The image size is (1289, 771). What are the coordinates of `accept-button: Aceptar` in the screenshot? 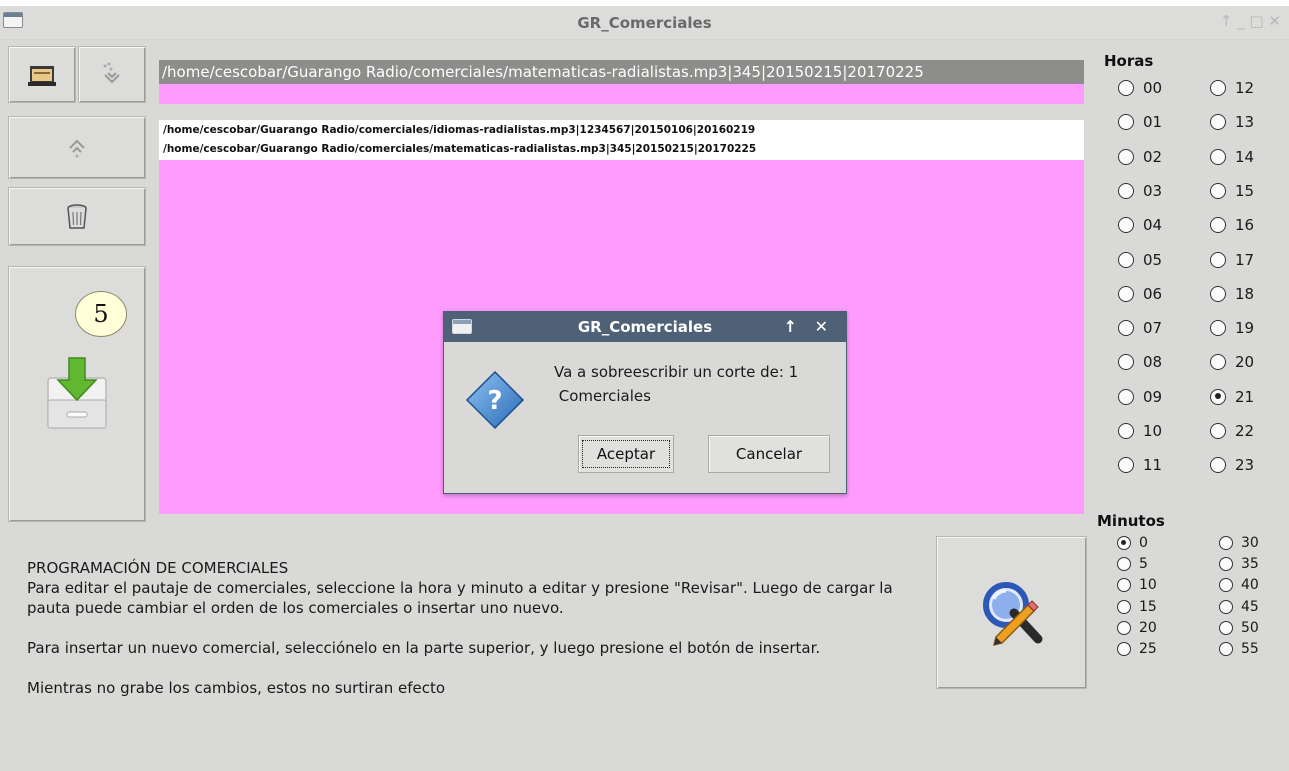 It's located at (626, 454).